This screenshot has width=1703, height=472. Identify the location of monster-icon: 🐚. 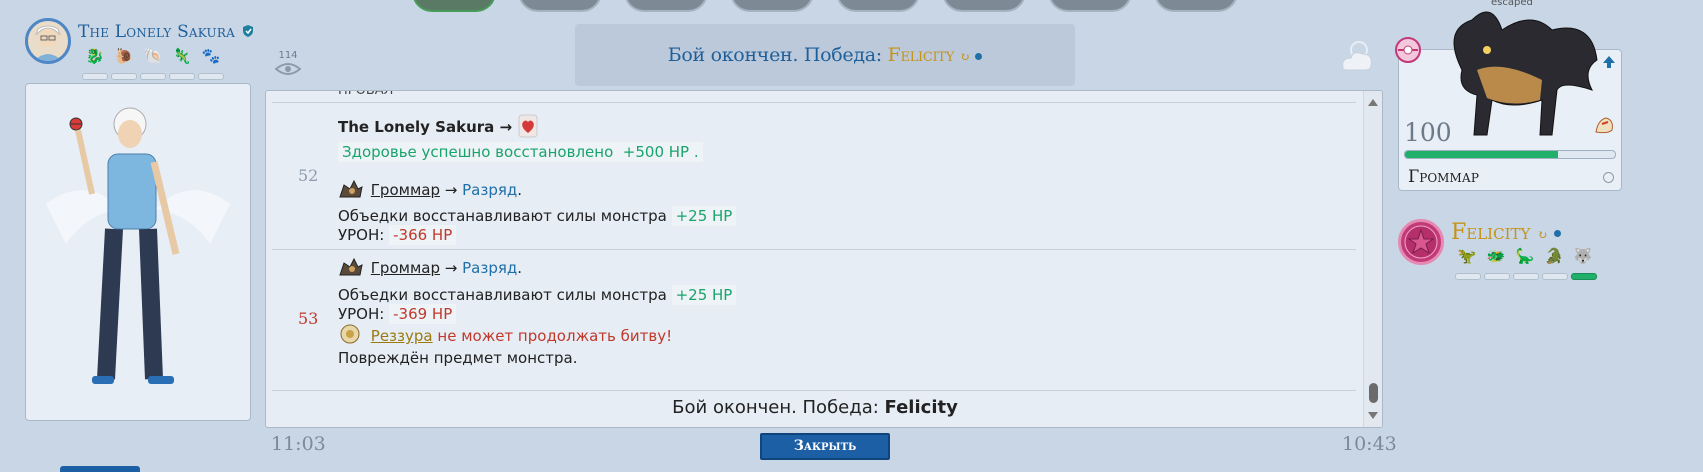
(153, 56).